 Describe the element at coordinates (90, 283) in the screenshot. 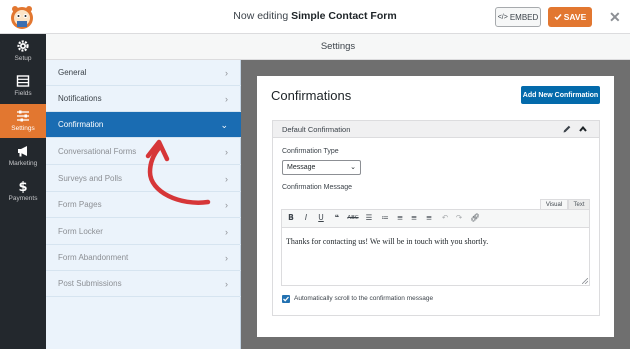

I see `panel-item-label: Post Submissions` at that location.